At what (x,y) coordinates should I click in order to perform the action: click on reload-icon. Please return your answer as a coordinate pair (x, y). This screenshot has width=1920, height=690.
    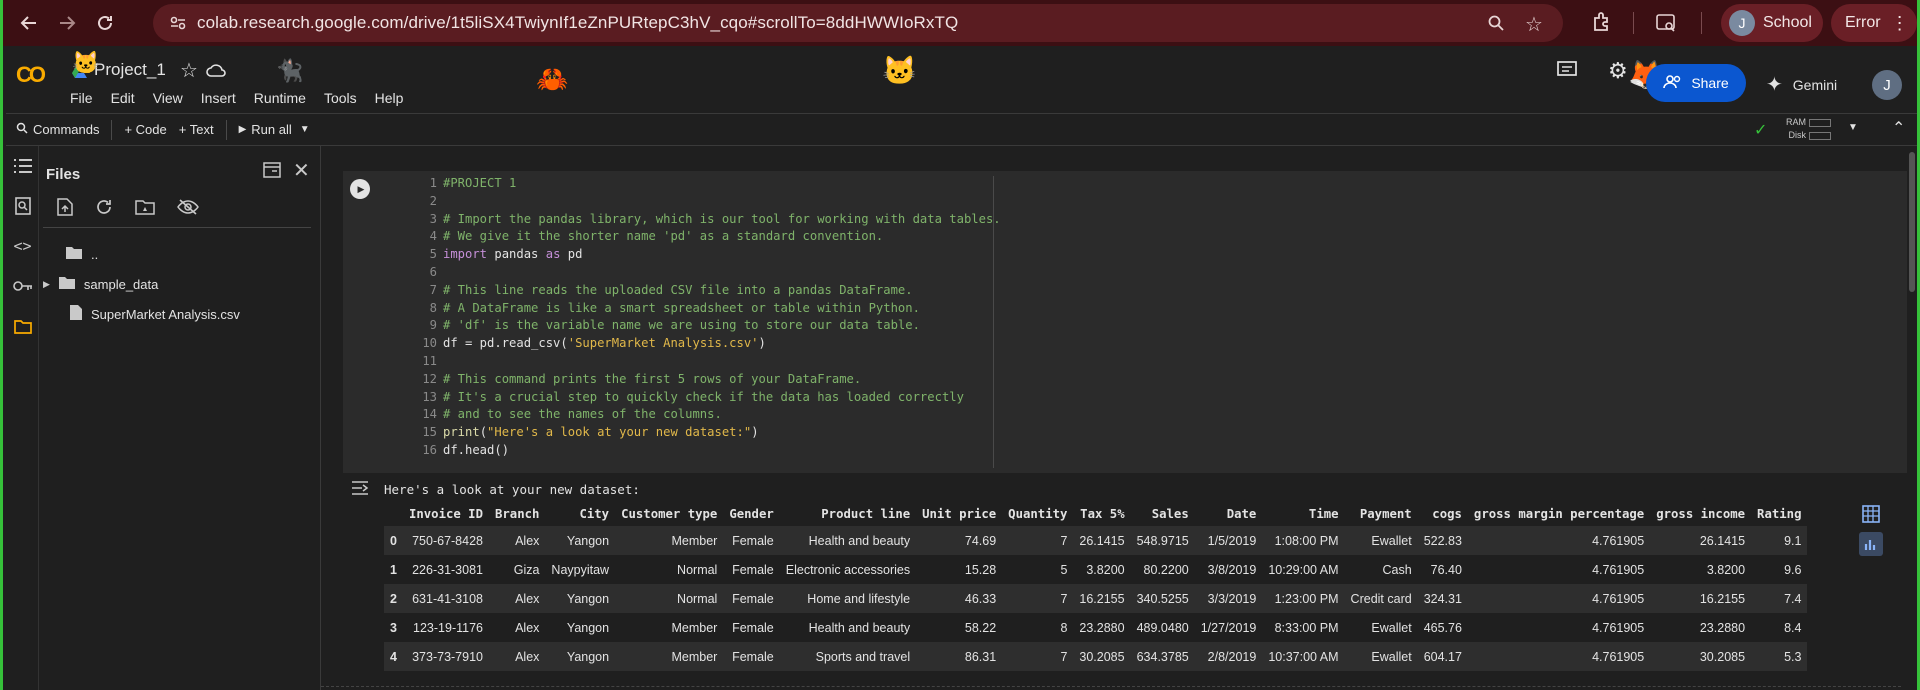
    Looking at the image, I should click on (105, 23).